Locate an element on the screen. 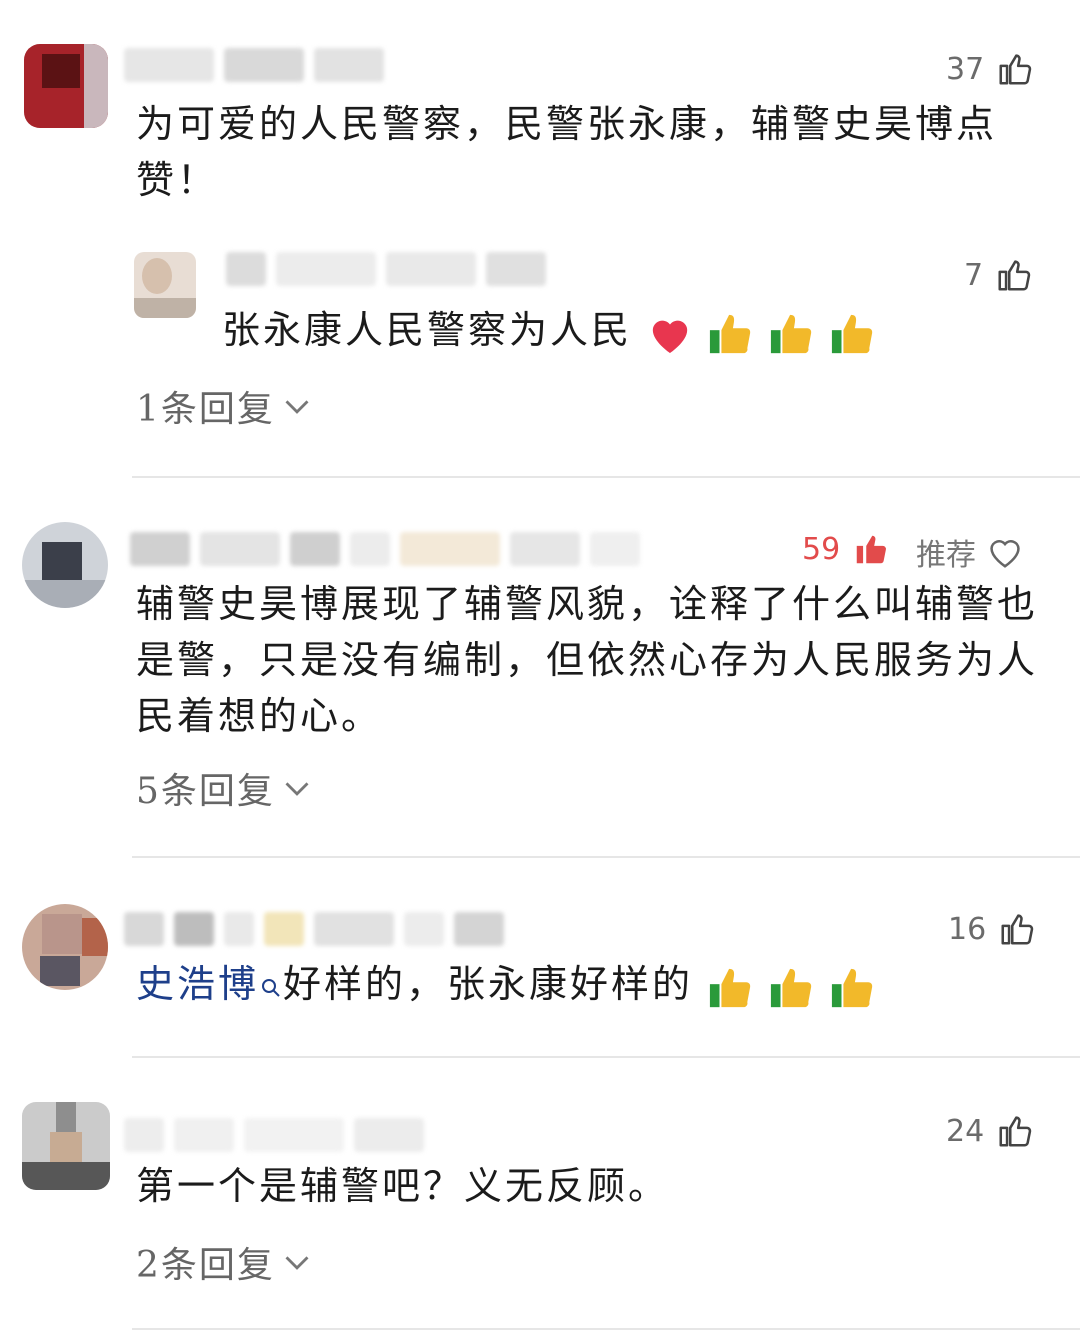  comment-text: 第一个是辅警吧？义无反顾。 is located at coordinates (403, 1186).